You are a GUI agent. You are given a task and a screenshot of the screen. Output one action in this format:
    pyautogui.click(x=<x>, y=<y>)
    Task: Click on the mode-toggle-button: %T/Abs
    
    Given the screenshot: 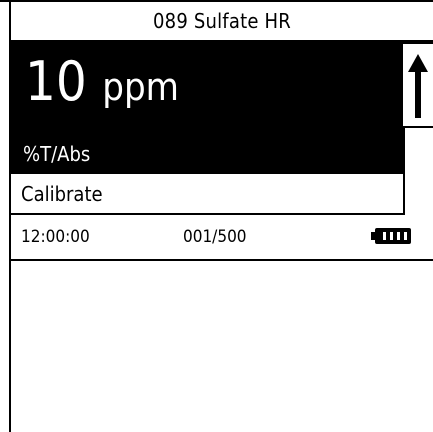 What is the action you would take?
    pyautogui.click(x=56, y=154)
    